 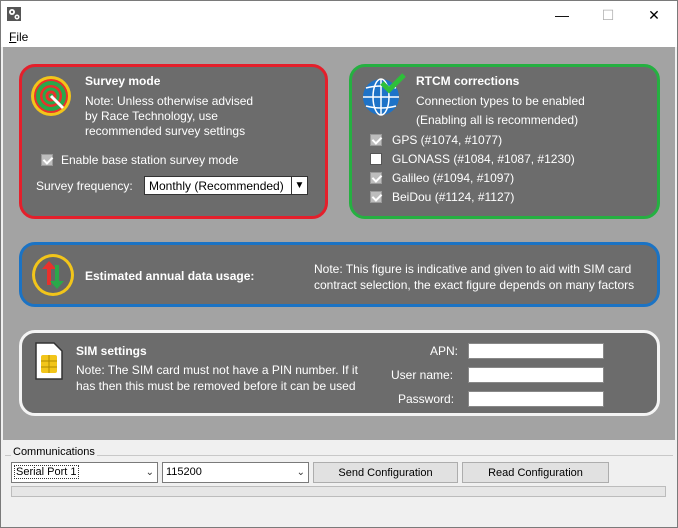 What do you see at coordinates (422, 375) in the screenshot?
I see `user-name-label: User name:` at bounding box center [422, 375].